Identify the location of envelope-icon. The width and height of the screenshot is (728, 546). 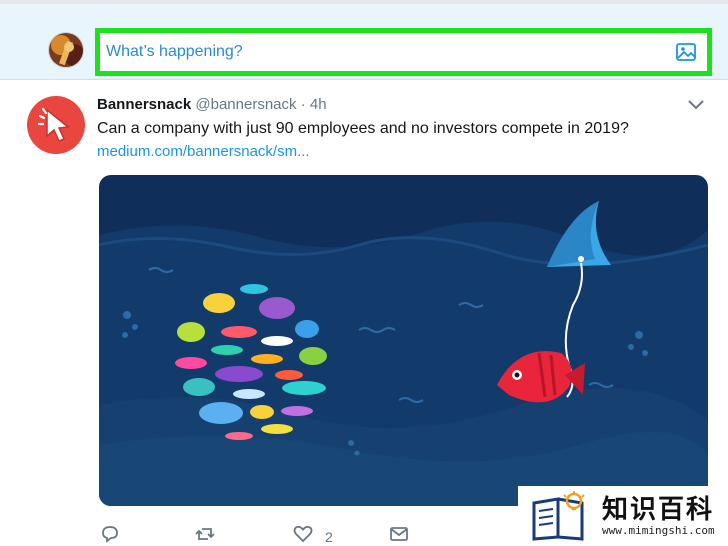
(399, 535).